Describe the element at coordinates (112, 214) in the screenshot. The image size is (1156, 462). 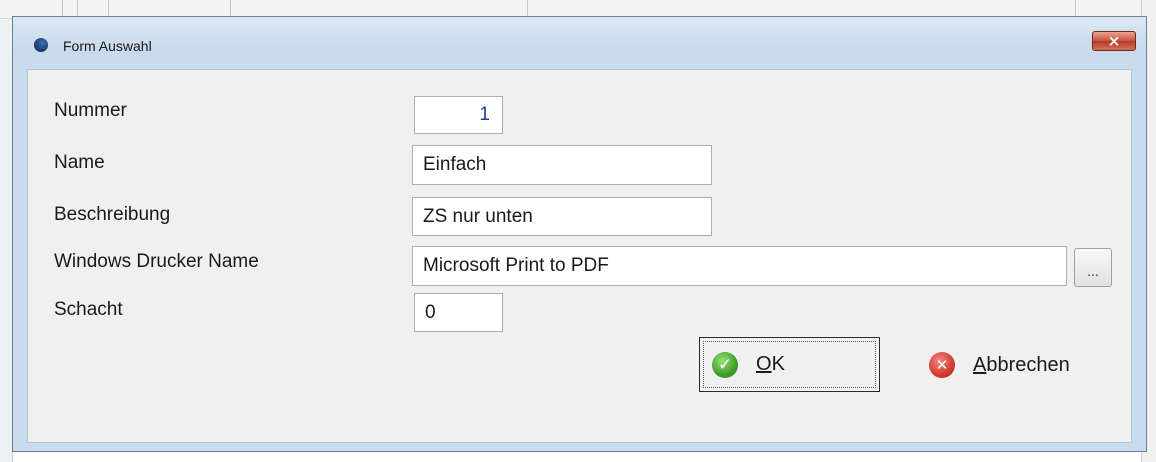
I see `beschreibung-label: Beschreibung` at that location.